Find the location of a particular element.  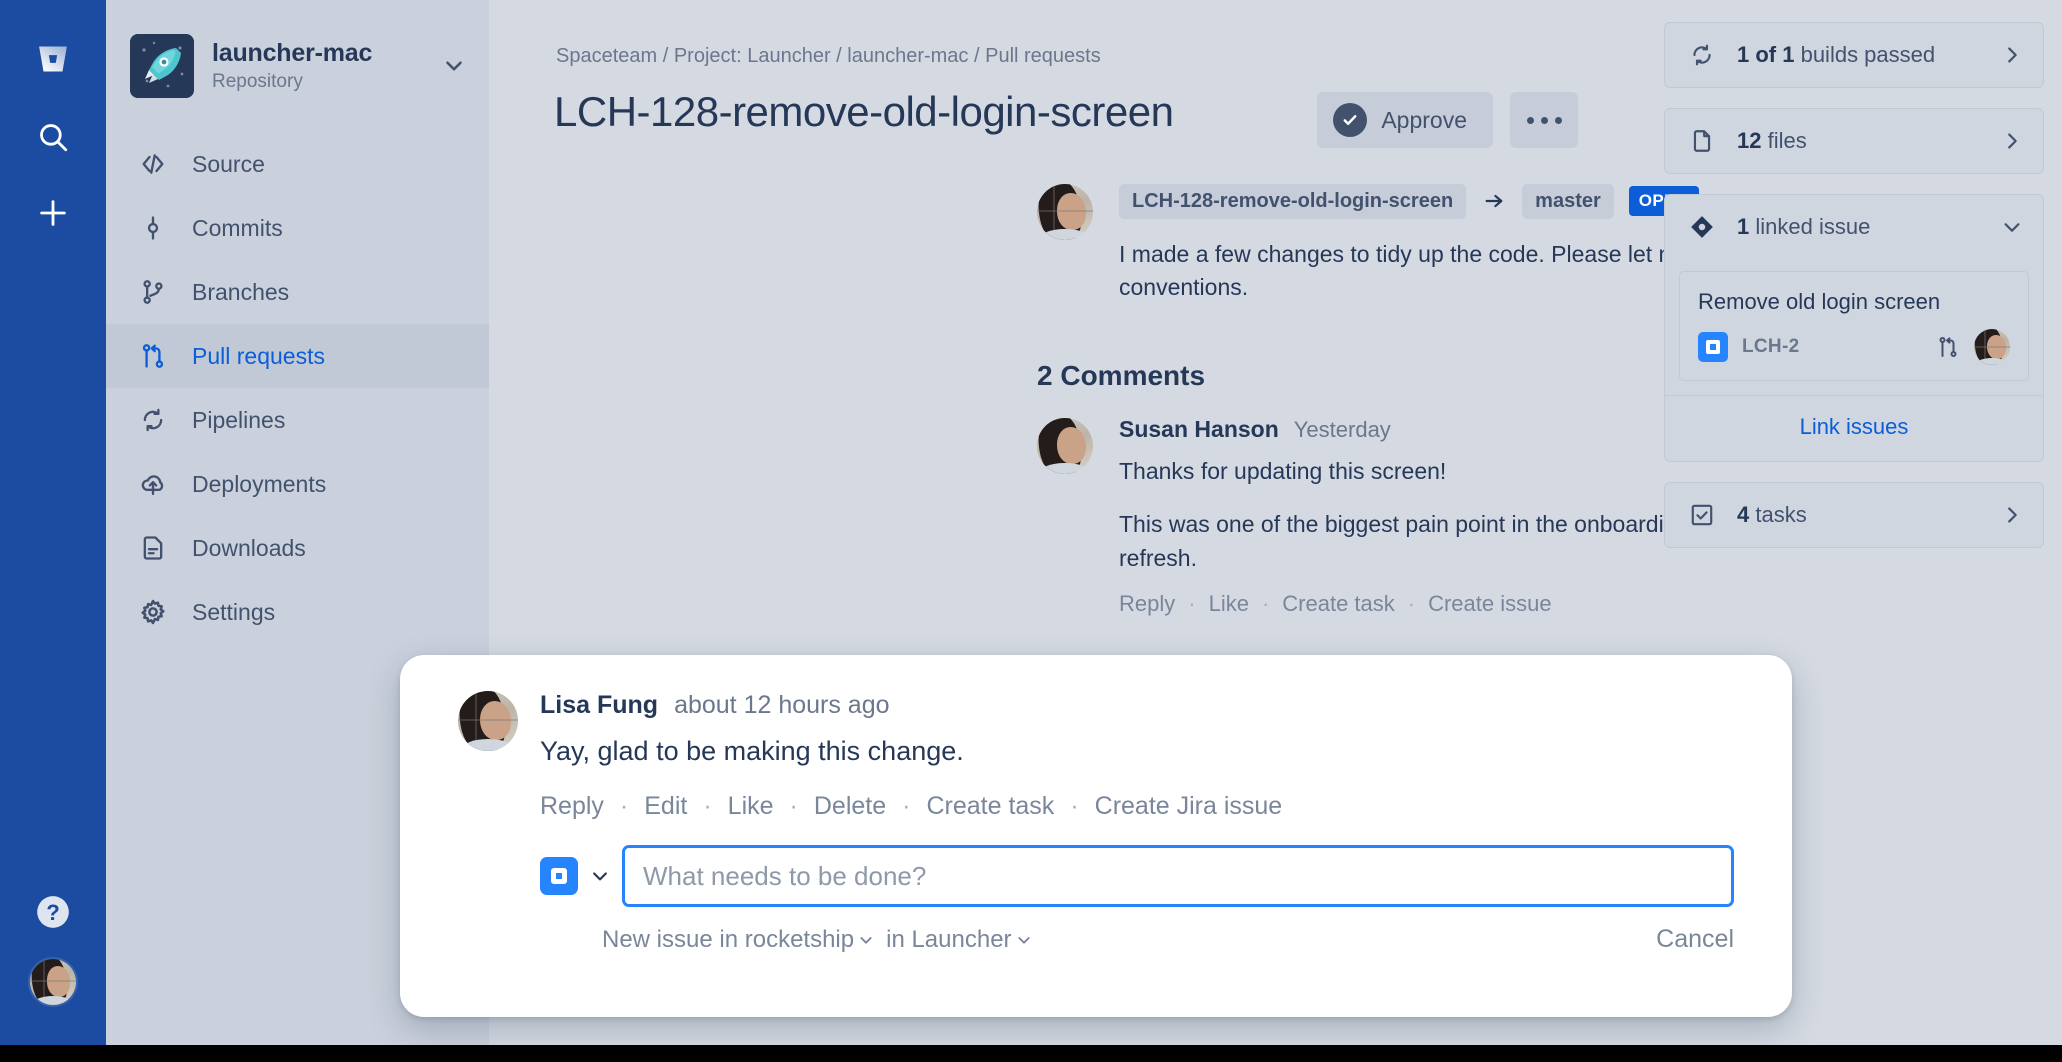

approve-button-label: Approve is located at coordinates (1424, 119).